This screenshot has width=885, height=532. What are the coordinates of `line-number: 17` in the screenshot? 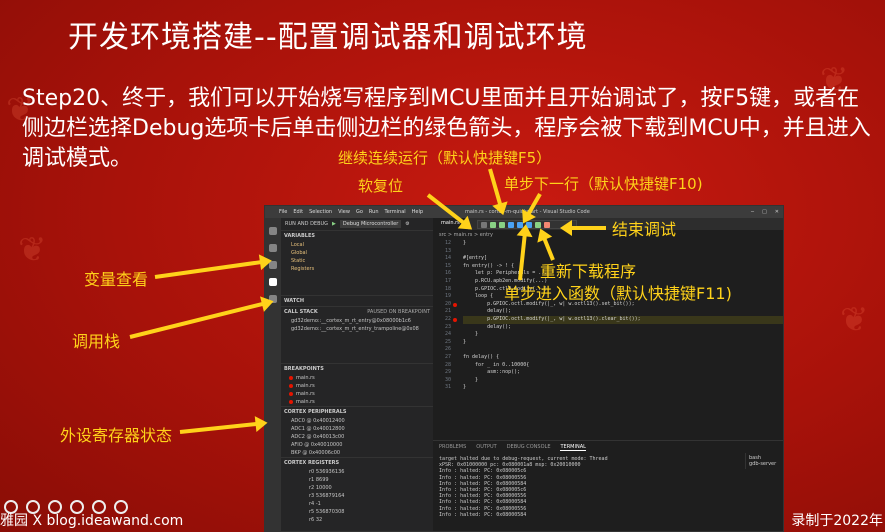 It's located at (444, 281).